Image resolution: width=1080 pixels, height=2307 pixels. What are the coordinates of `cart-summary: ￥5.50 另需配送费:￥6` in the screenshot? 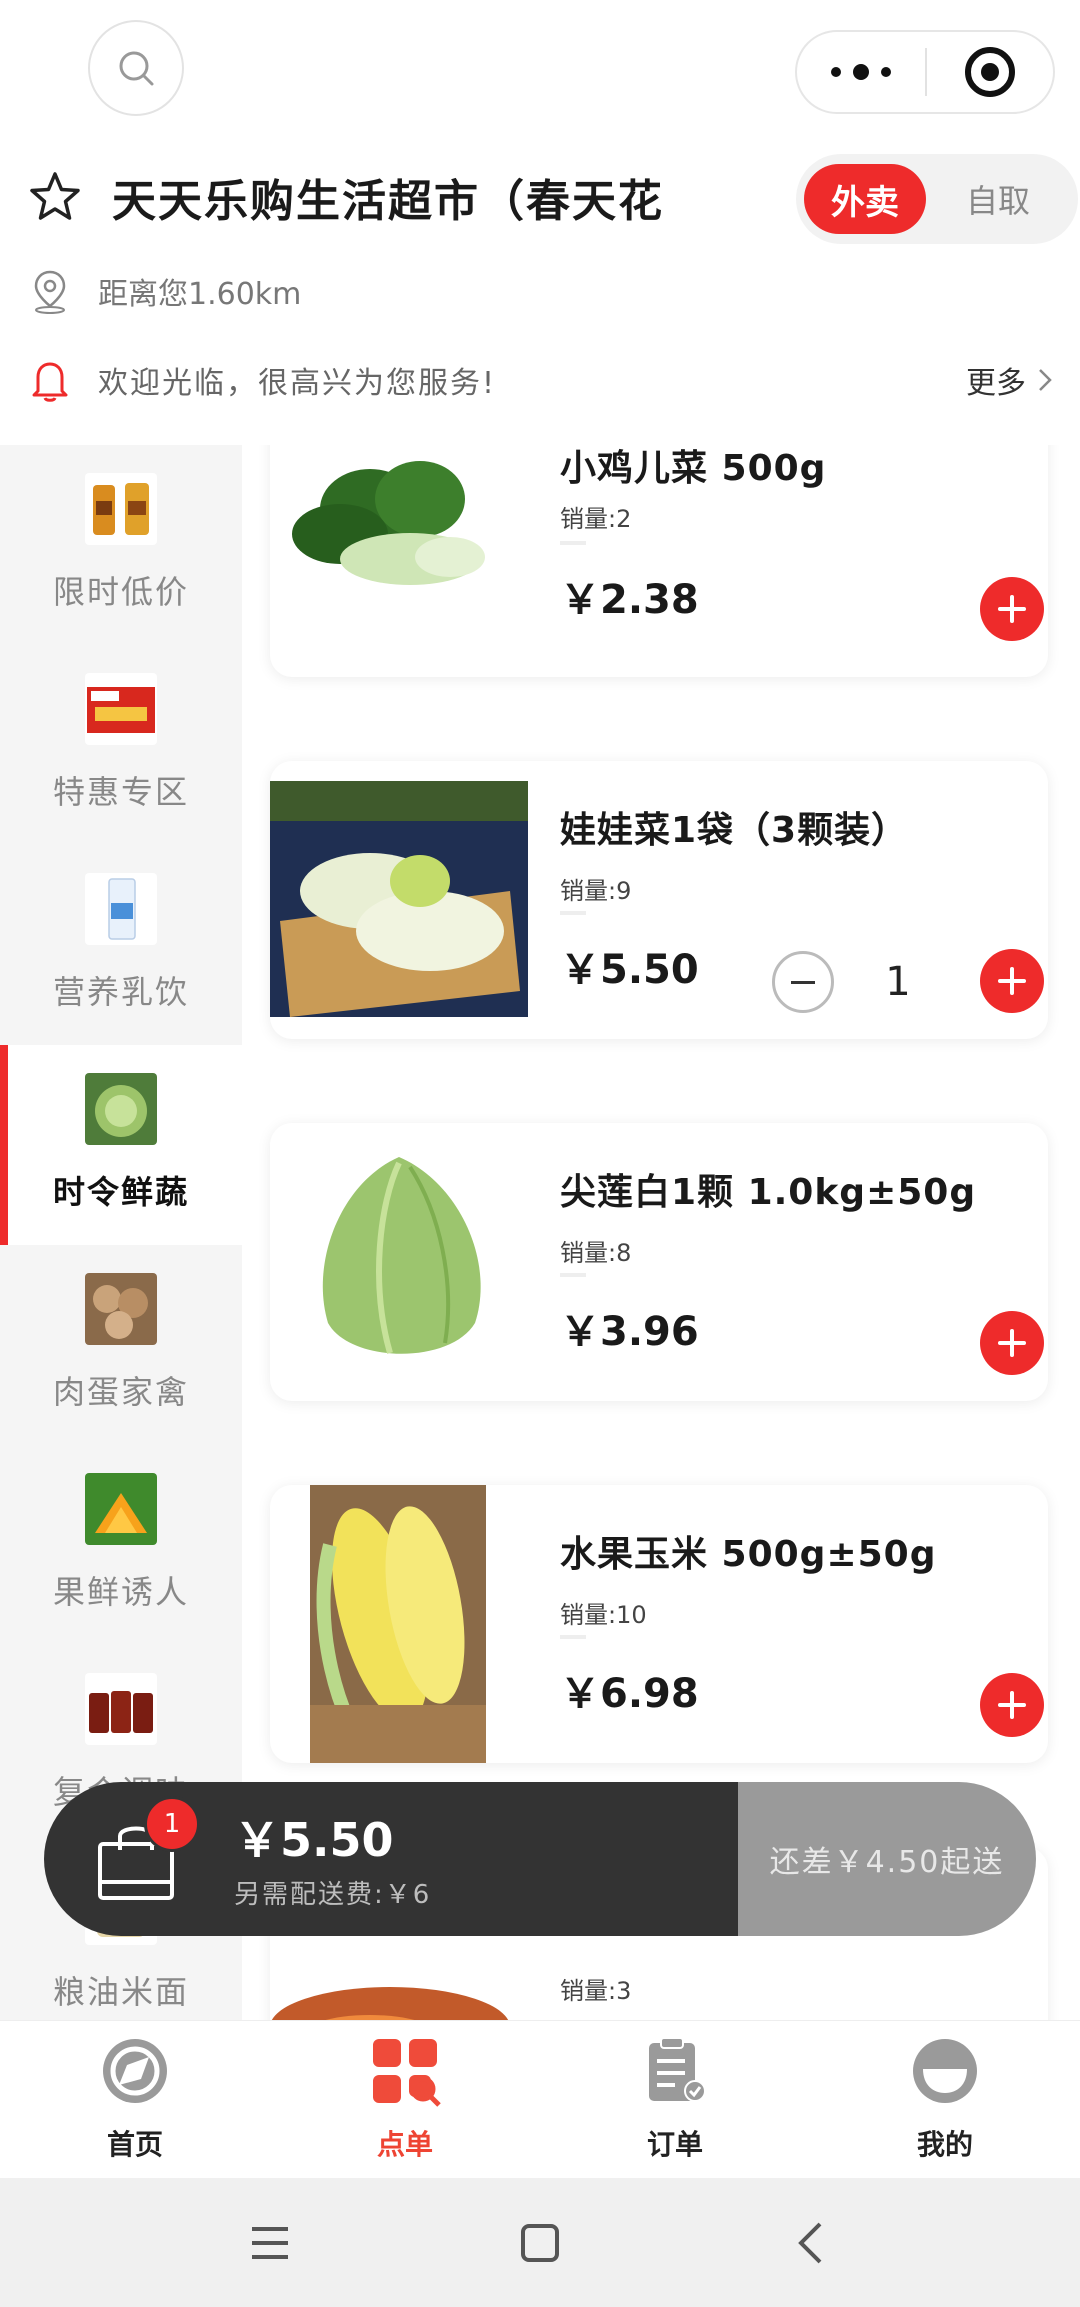 It's located at (391, 1859).